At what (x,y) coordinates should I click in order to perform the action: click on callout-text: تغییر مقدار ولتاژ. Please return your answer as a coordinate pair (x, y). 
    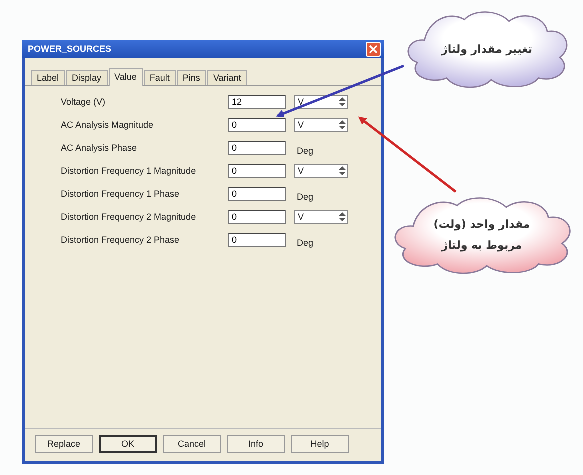
    Looking at the image, I should click on (487, 49).